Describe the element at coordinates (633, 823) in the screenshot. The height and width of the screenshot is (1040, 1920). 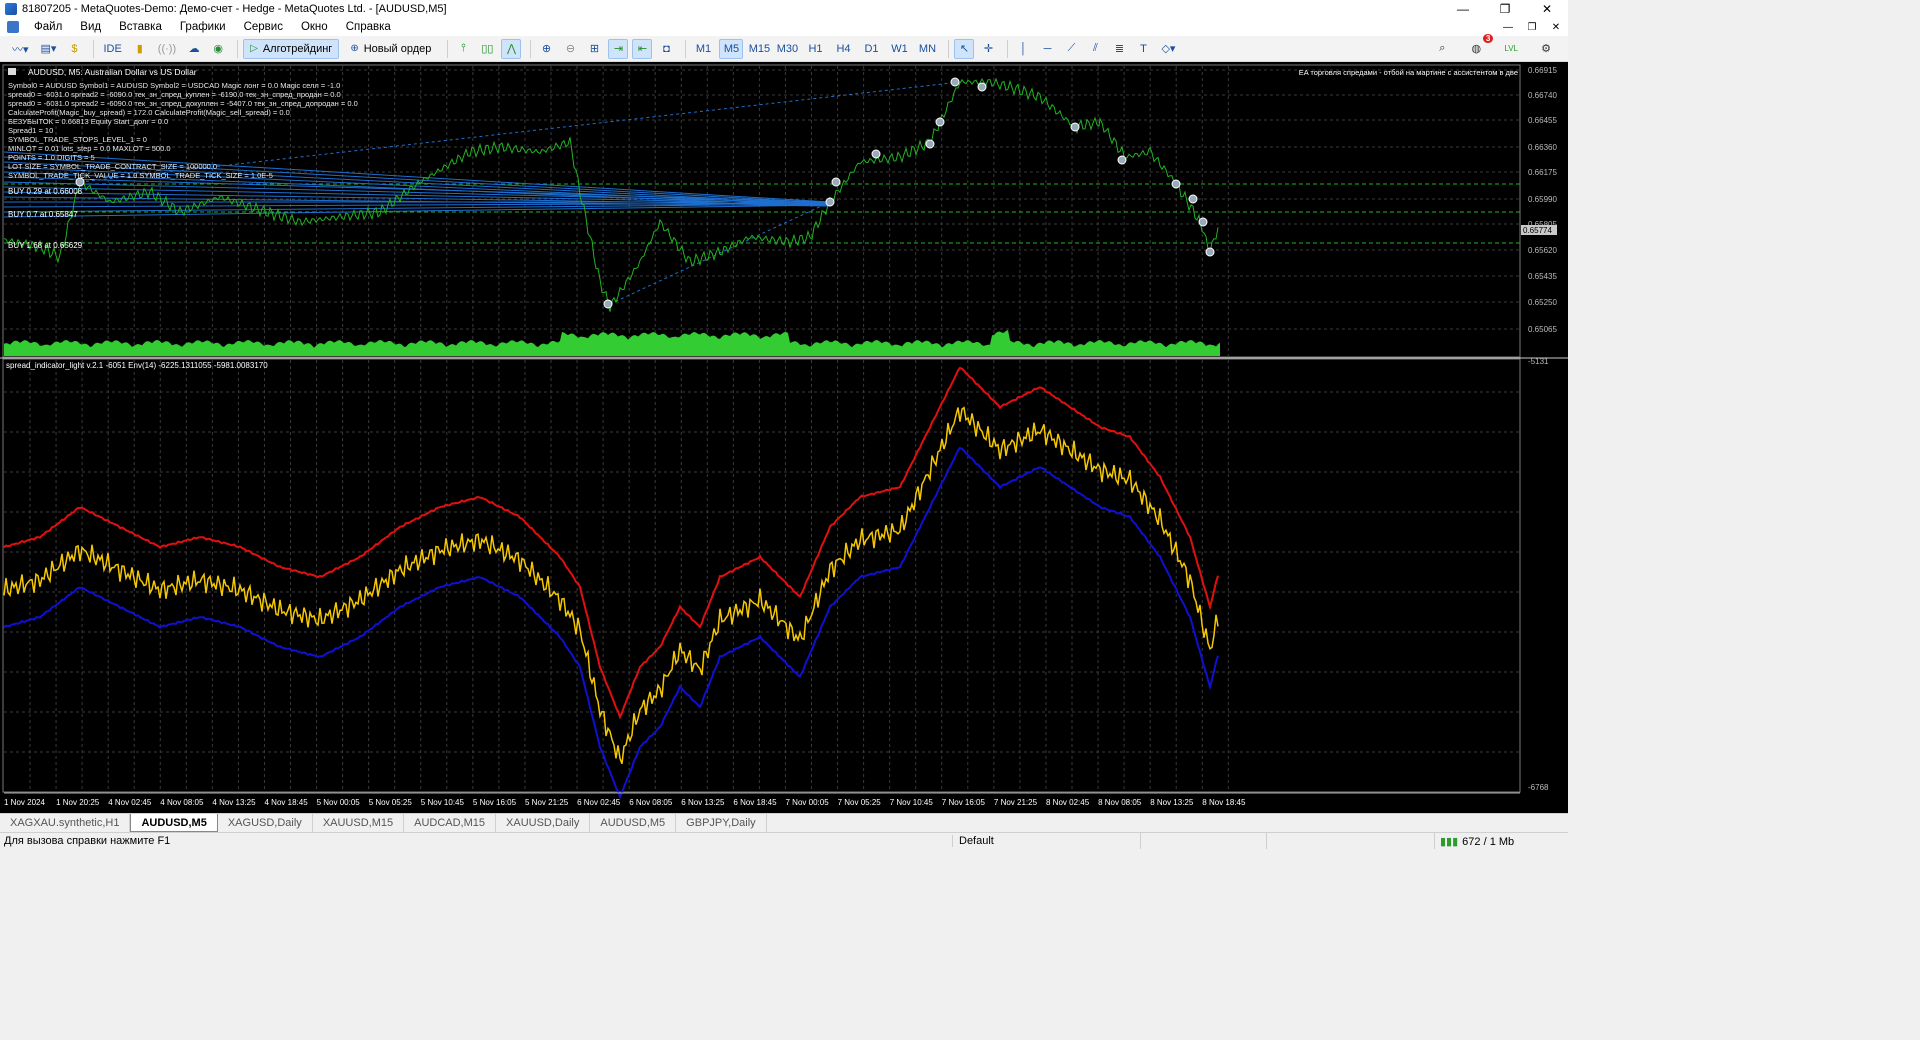
I see `chart-tab: AUDUSD,M5` at that location.